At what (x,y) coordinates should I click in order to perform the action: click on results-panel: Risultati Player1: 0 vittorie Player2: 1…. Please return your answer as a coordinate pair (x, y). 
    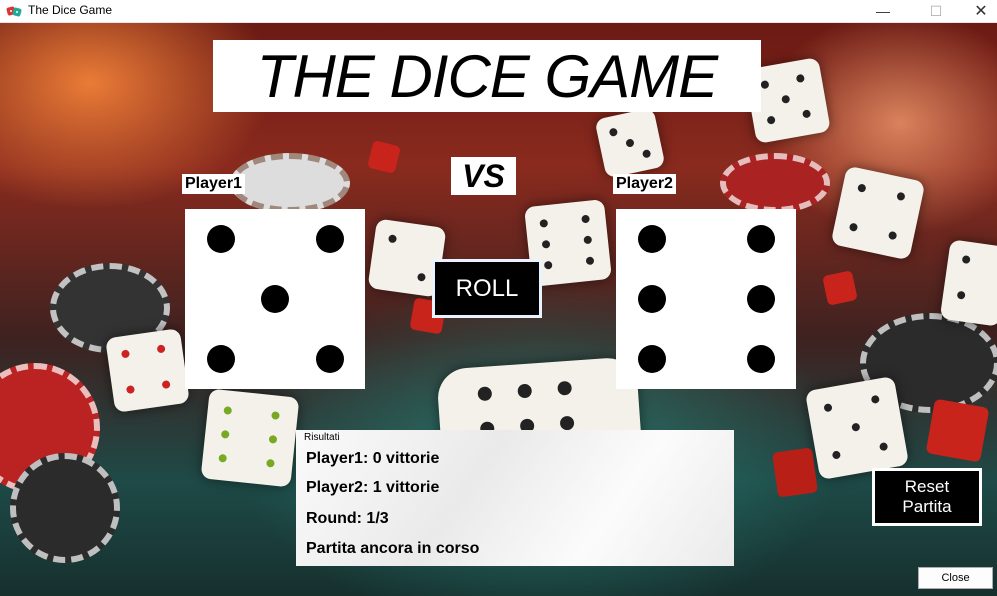
    Looking at the image, I should click on (515, 498).